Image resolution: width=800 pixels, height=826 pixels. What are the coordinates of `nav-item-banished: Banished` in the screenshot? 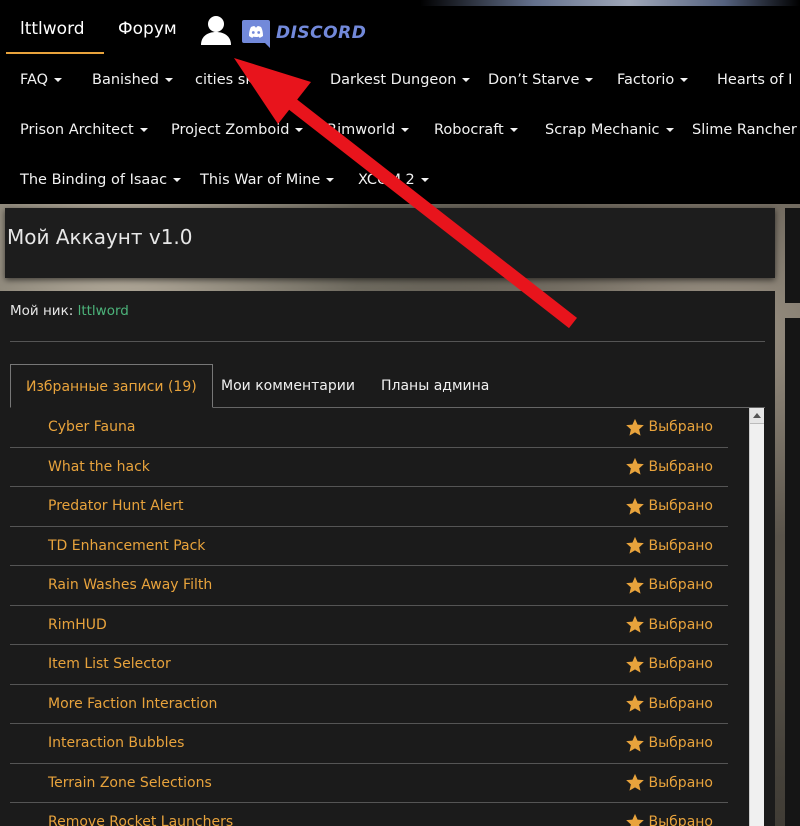 It's located at (132, 80).